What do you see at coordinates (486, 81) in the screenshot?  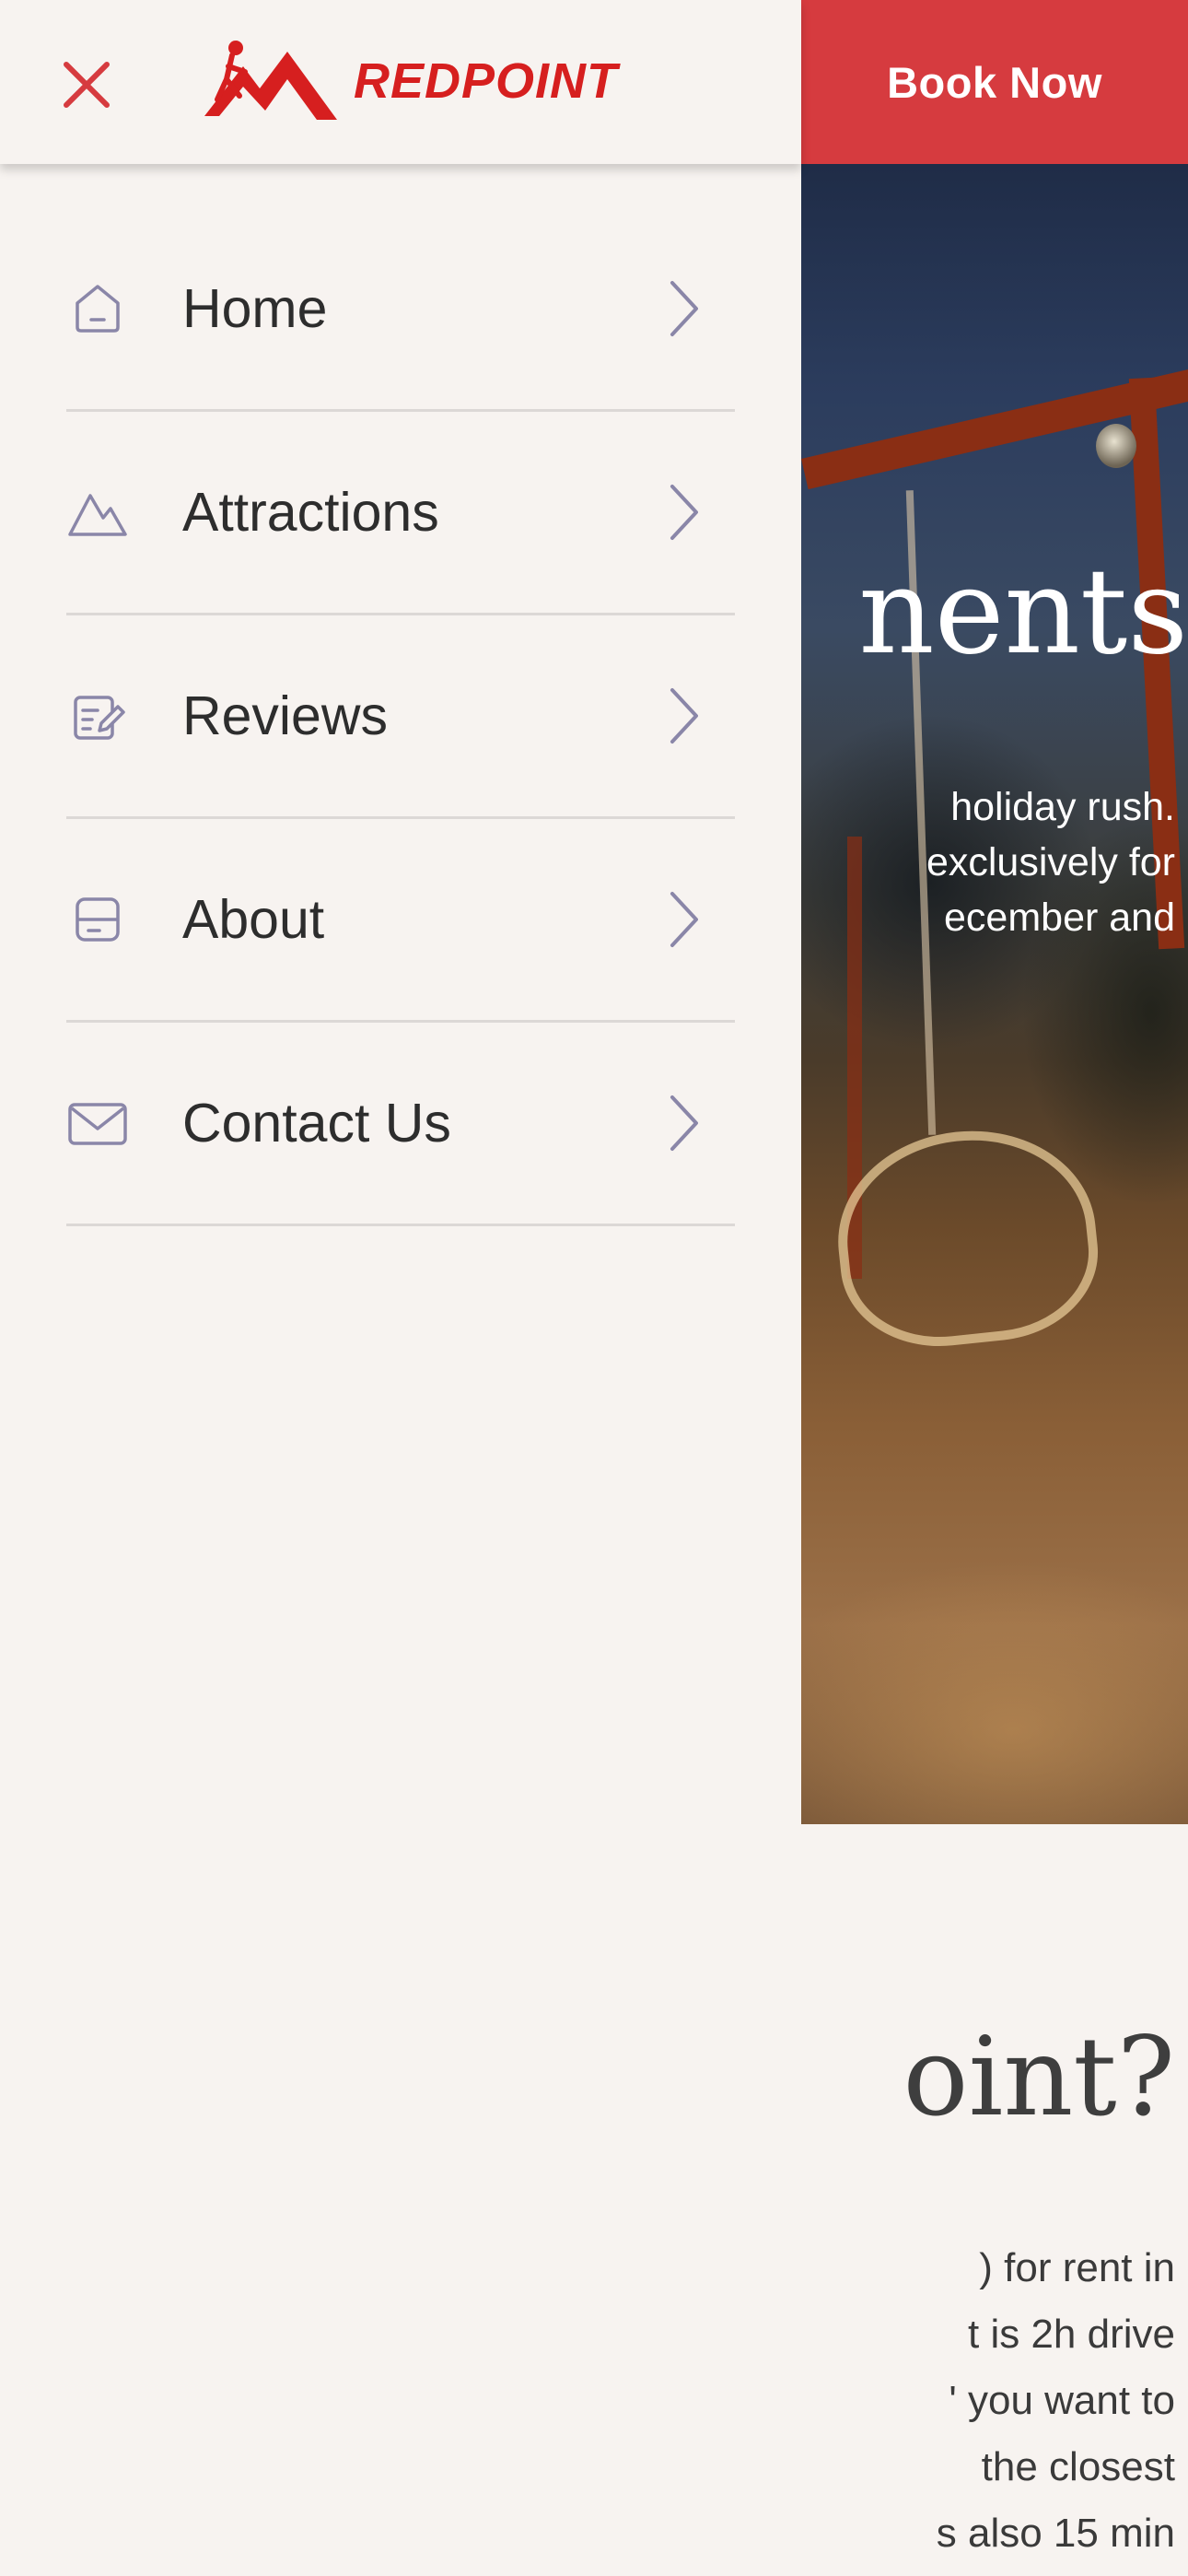 I see `brand-name: REDPOINT` at bounding box center [486, 81].